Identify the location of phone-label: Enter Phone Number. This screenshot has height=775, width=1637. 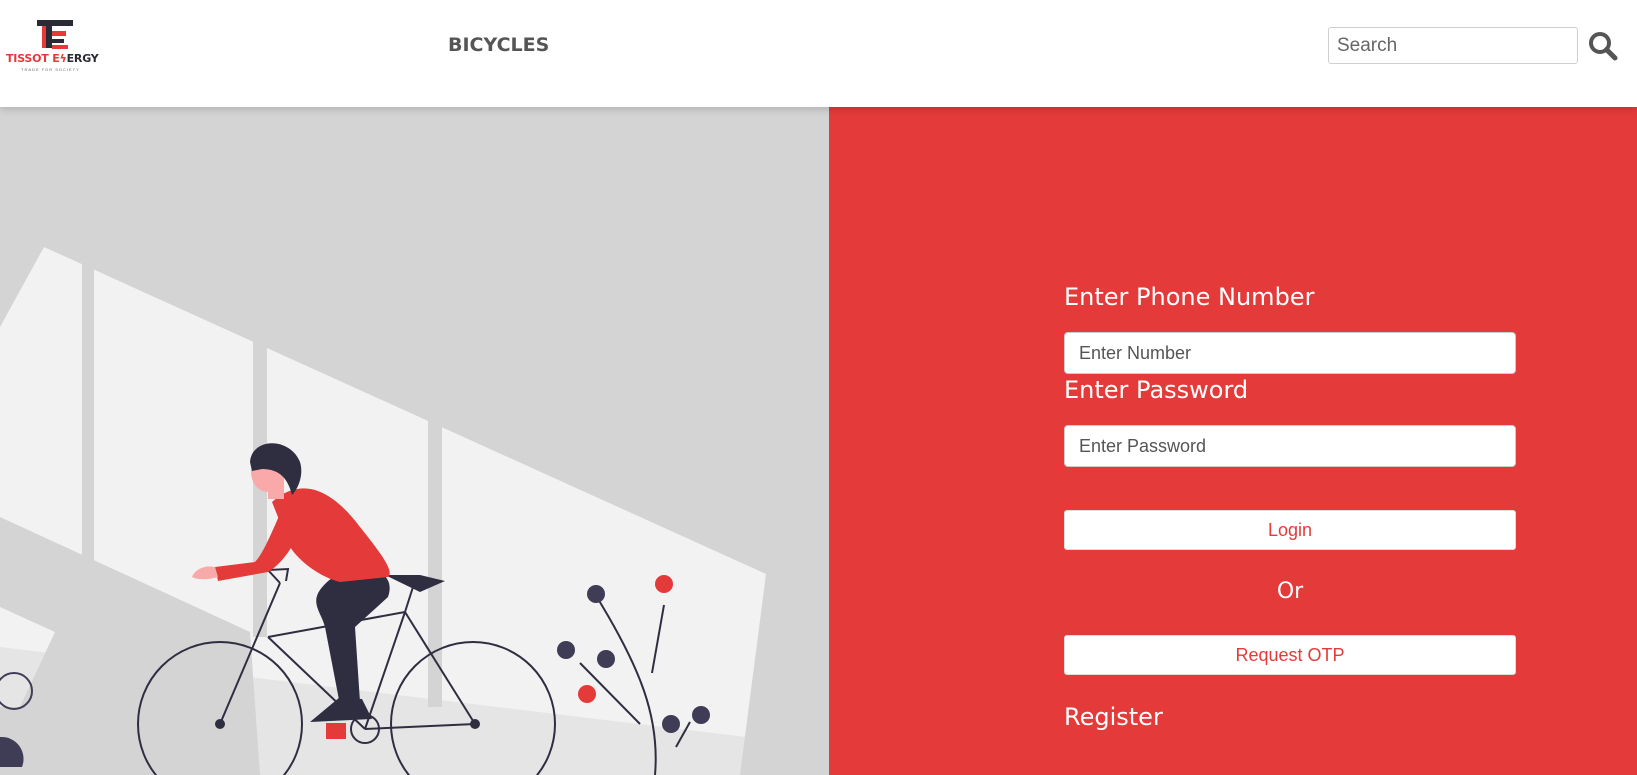
(1189, 297).